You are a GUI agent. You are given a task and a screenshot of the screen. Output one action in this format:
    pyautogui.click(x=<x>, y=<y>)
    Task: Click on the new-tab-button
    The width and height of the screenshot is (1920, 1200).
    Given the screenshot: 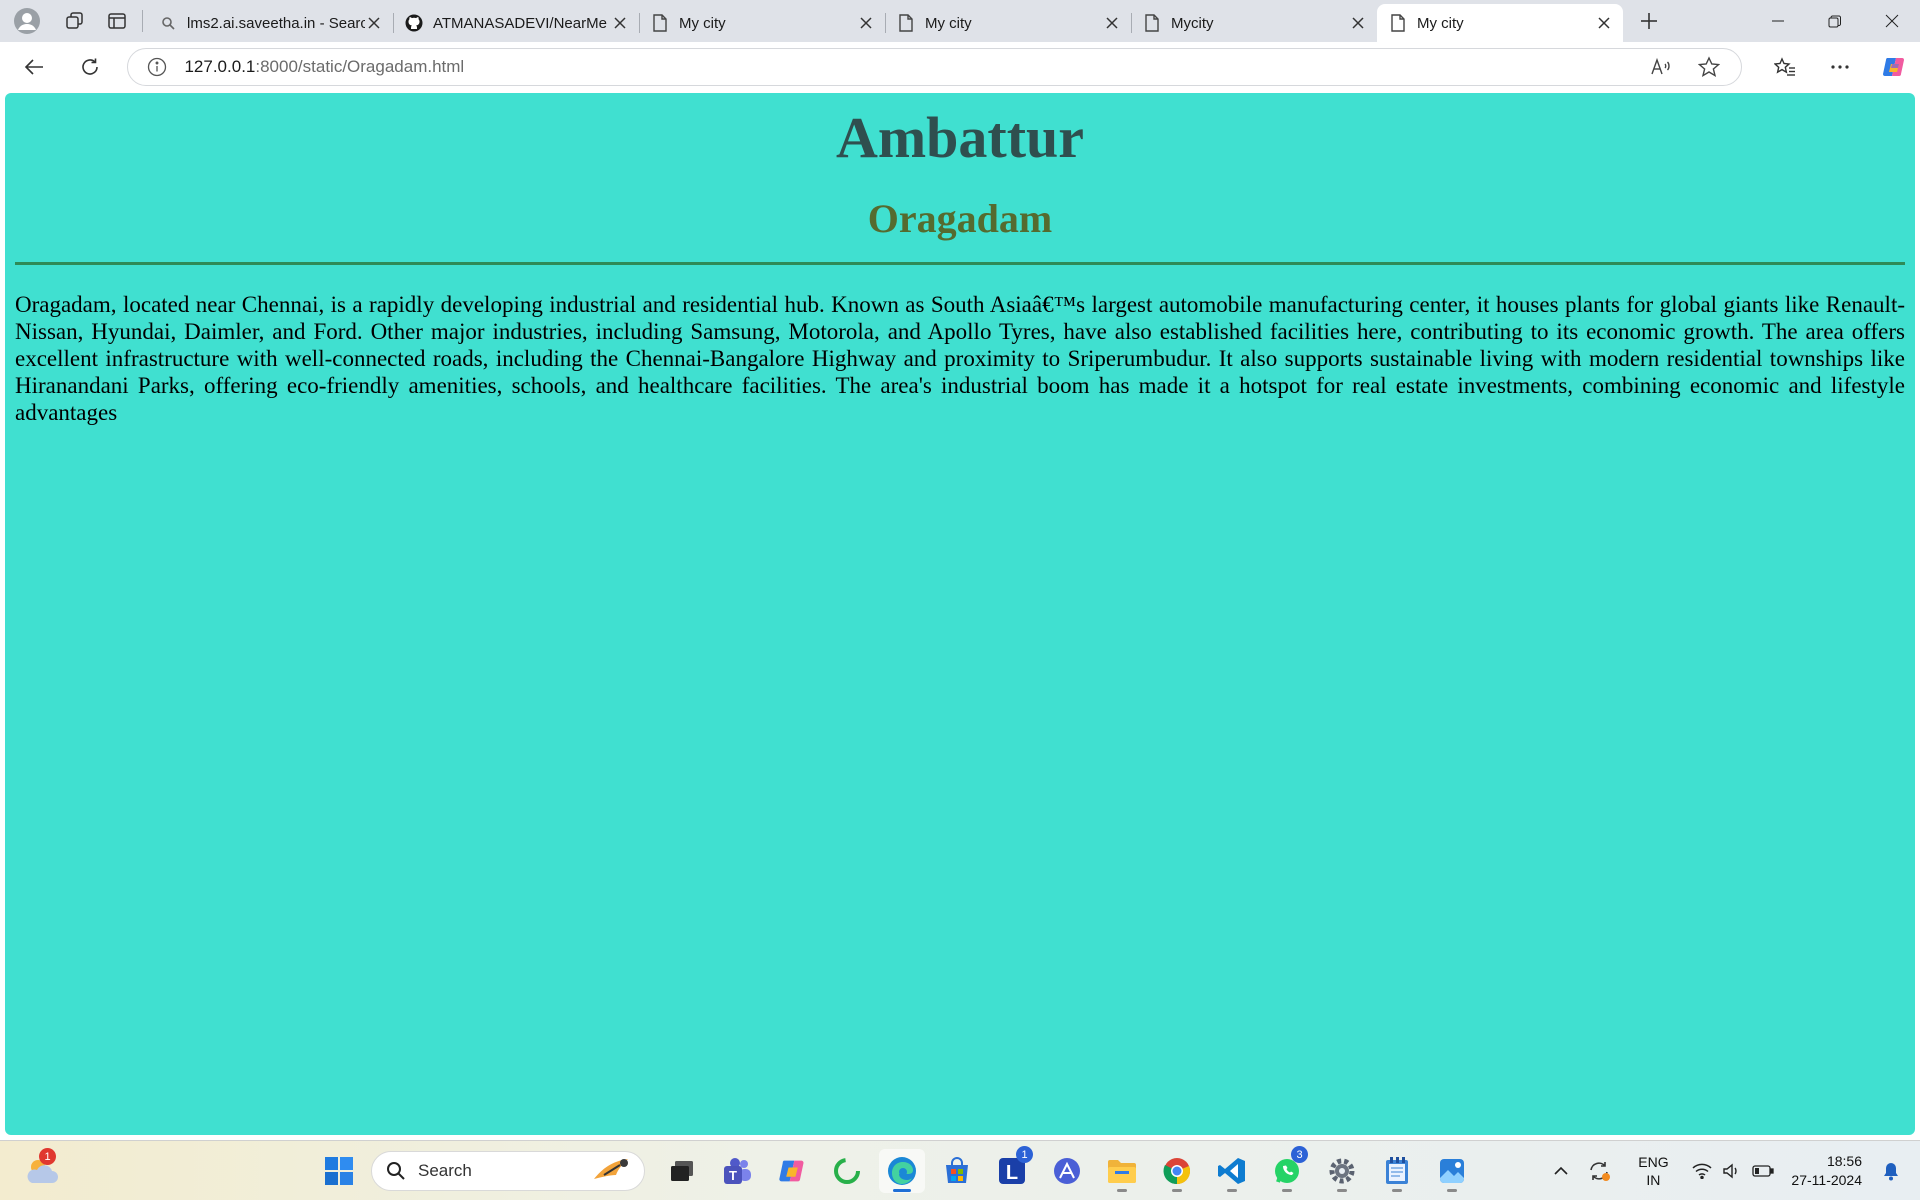 What is the action you would take?
    pyautogui.click(x=1649, y=21)
    